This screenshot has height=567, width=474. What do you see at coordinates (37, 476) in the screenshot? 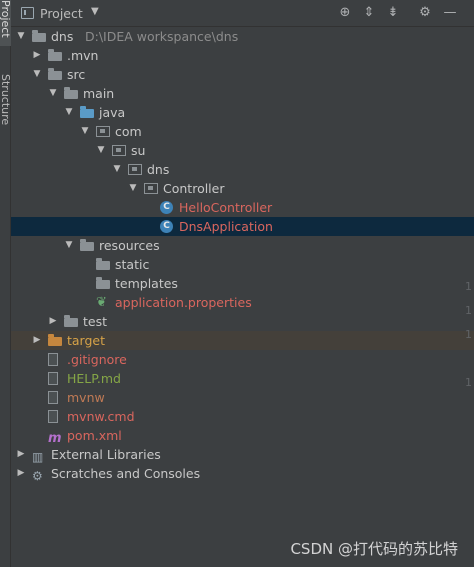
I see `scratches-icon: ⚙` at bounding box center [37, 476].